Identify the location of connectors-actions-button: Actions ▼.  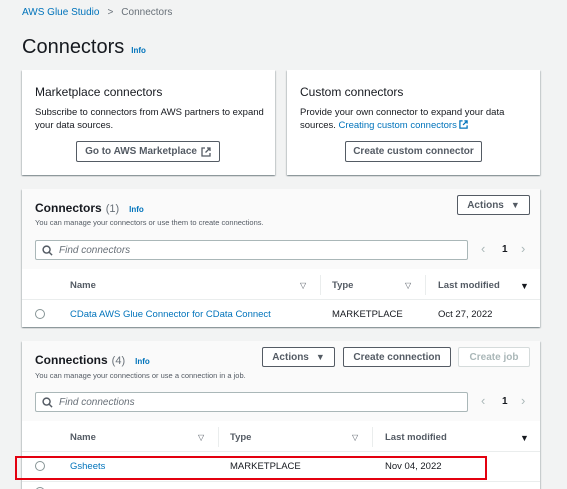
(493, 205).